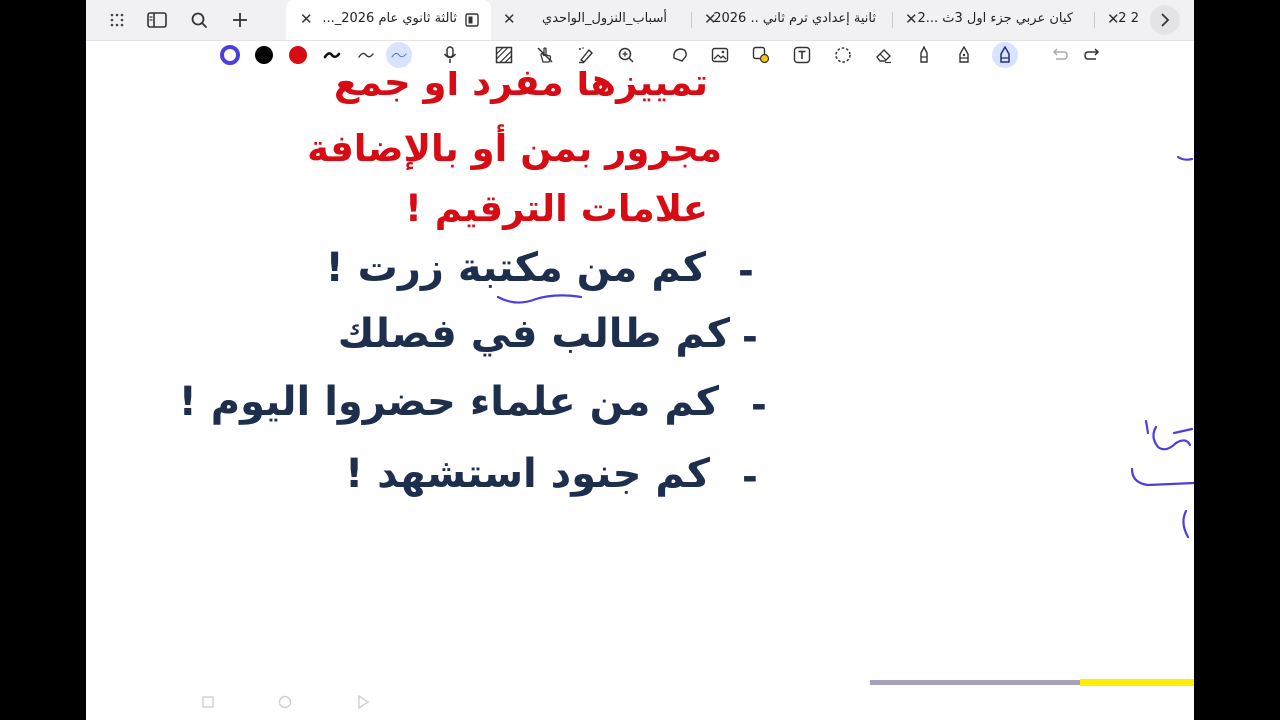 Image resolution: width=1280 pixels, height=720 pixels. What do you see at coordinates (975, 682) in the screenshot?
I see `ink-line-purple` at bounding box center [975, 682].